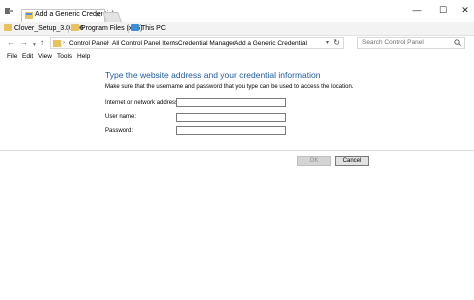 The width and height of the screenshot is (474, 300). Describe the element at coordinates (336, 43) in the screenshot. I see `refresh-icon: ↻` at that location.